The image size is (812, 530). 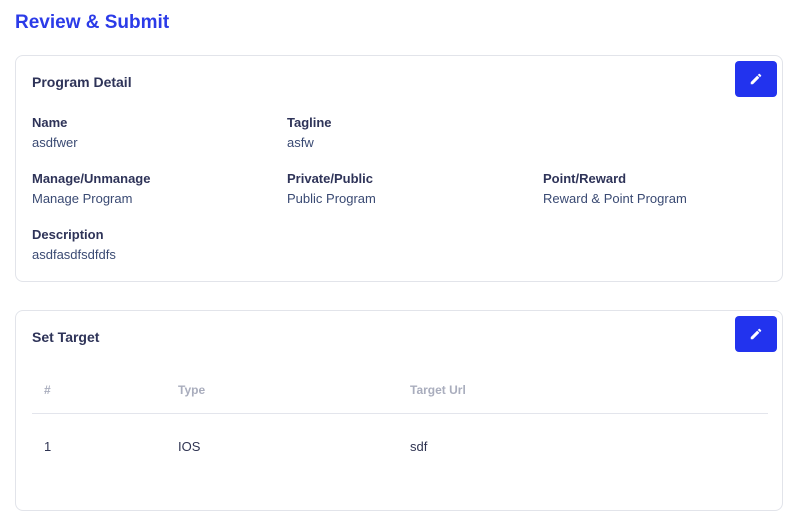 I want to click on program-detail-title: Program Detail, so click(x=82, y=82).